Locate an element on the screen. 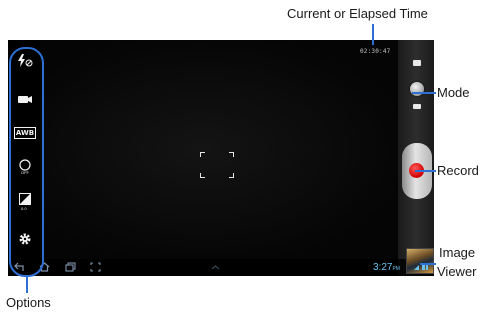 Image resolution: width=487 pixels, height=334 pixels. chevron-up-icon is located at coordinates (215, 267).